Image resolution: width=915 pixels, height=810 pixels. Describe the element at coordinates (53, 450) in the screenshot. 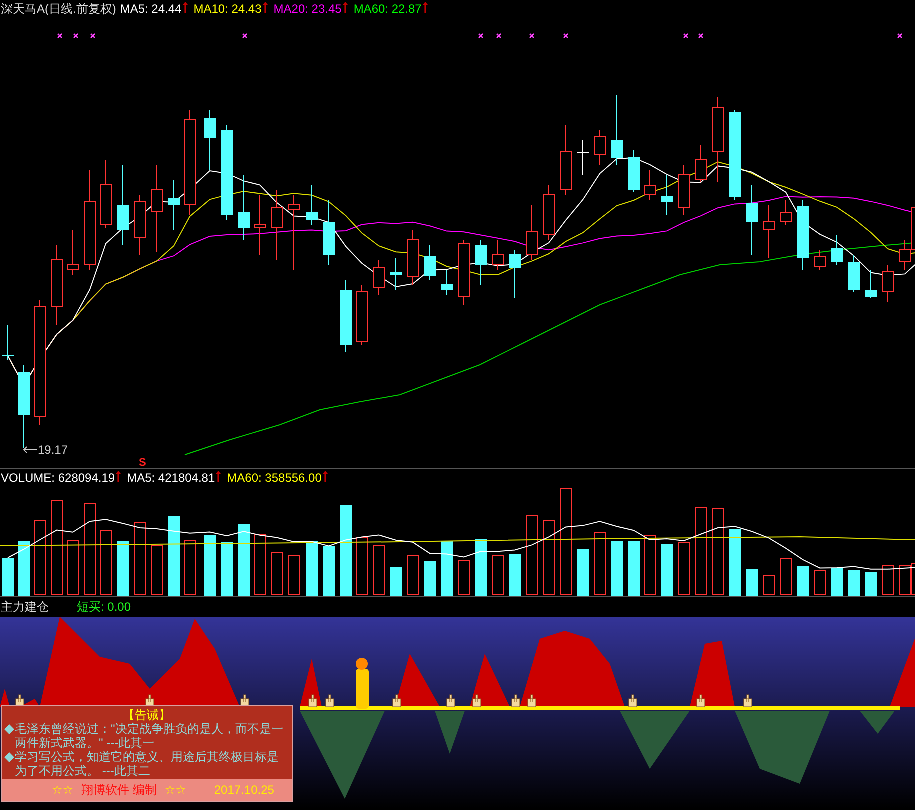

I see `low-price-label: 19.17` at that location.